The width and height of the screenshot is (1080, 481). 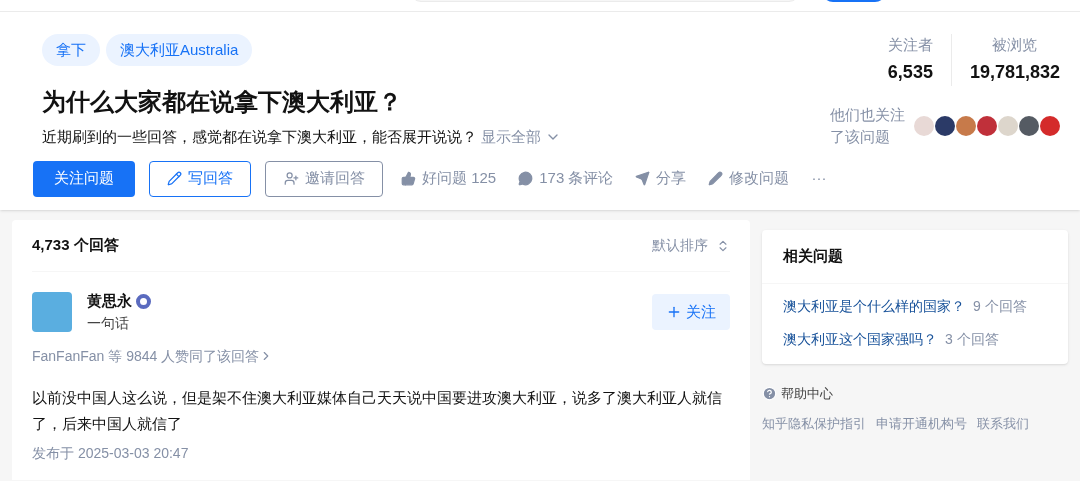 I want to click on stat-value: 6,535, so click(x=910, y=72).